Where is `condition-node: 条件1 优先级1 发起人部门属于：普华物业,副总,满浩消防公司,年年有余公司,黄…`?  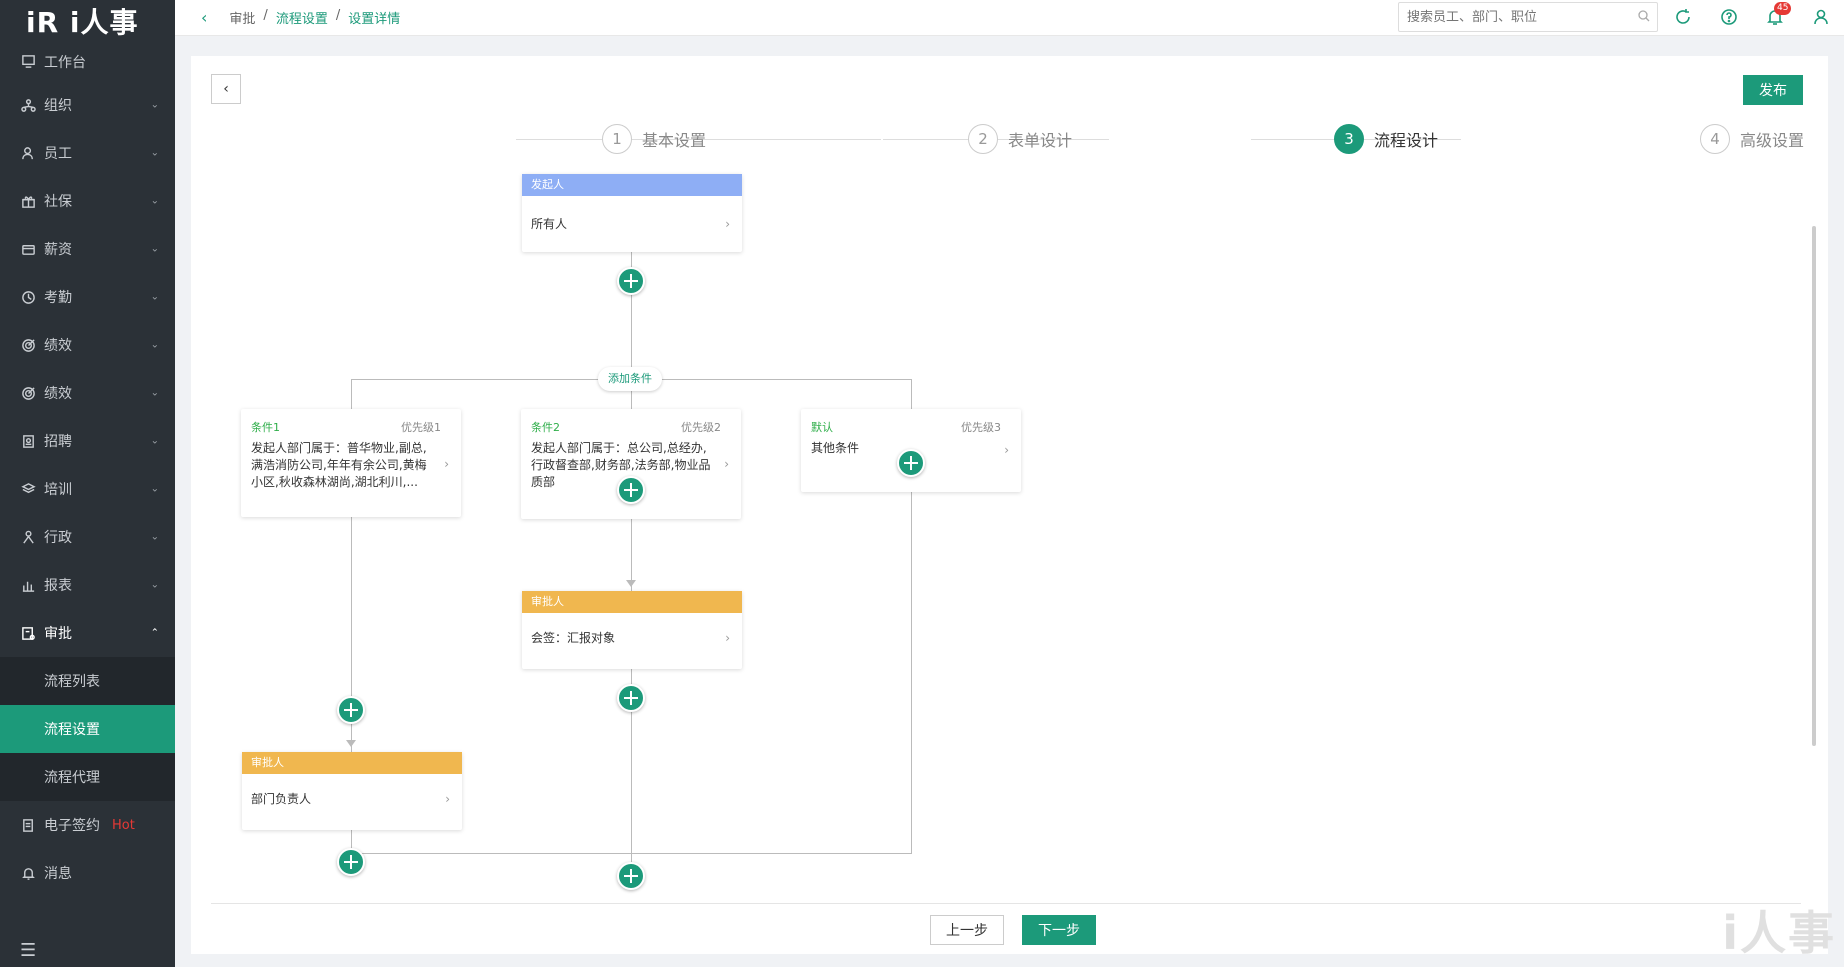
condition-node: 条件1 优先级1 发起人部门属于：普华物业,副总,满浩消防公司,年年有余公司,黄… is located at coordinates (351, 463).